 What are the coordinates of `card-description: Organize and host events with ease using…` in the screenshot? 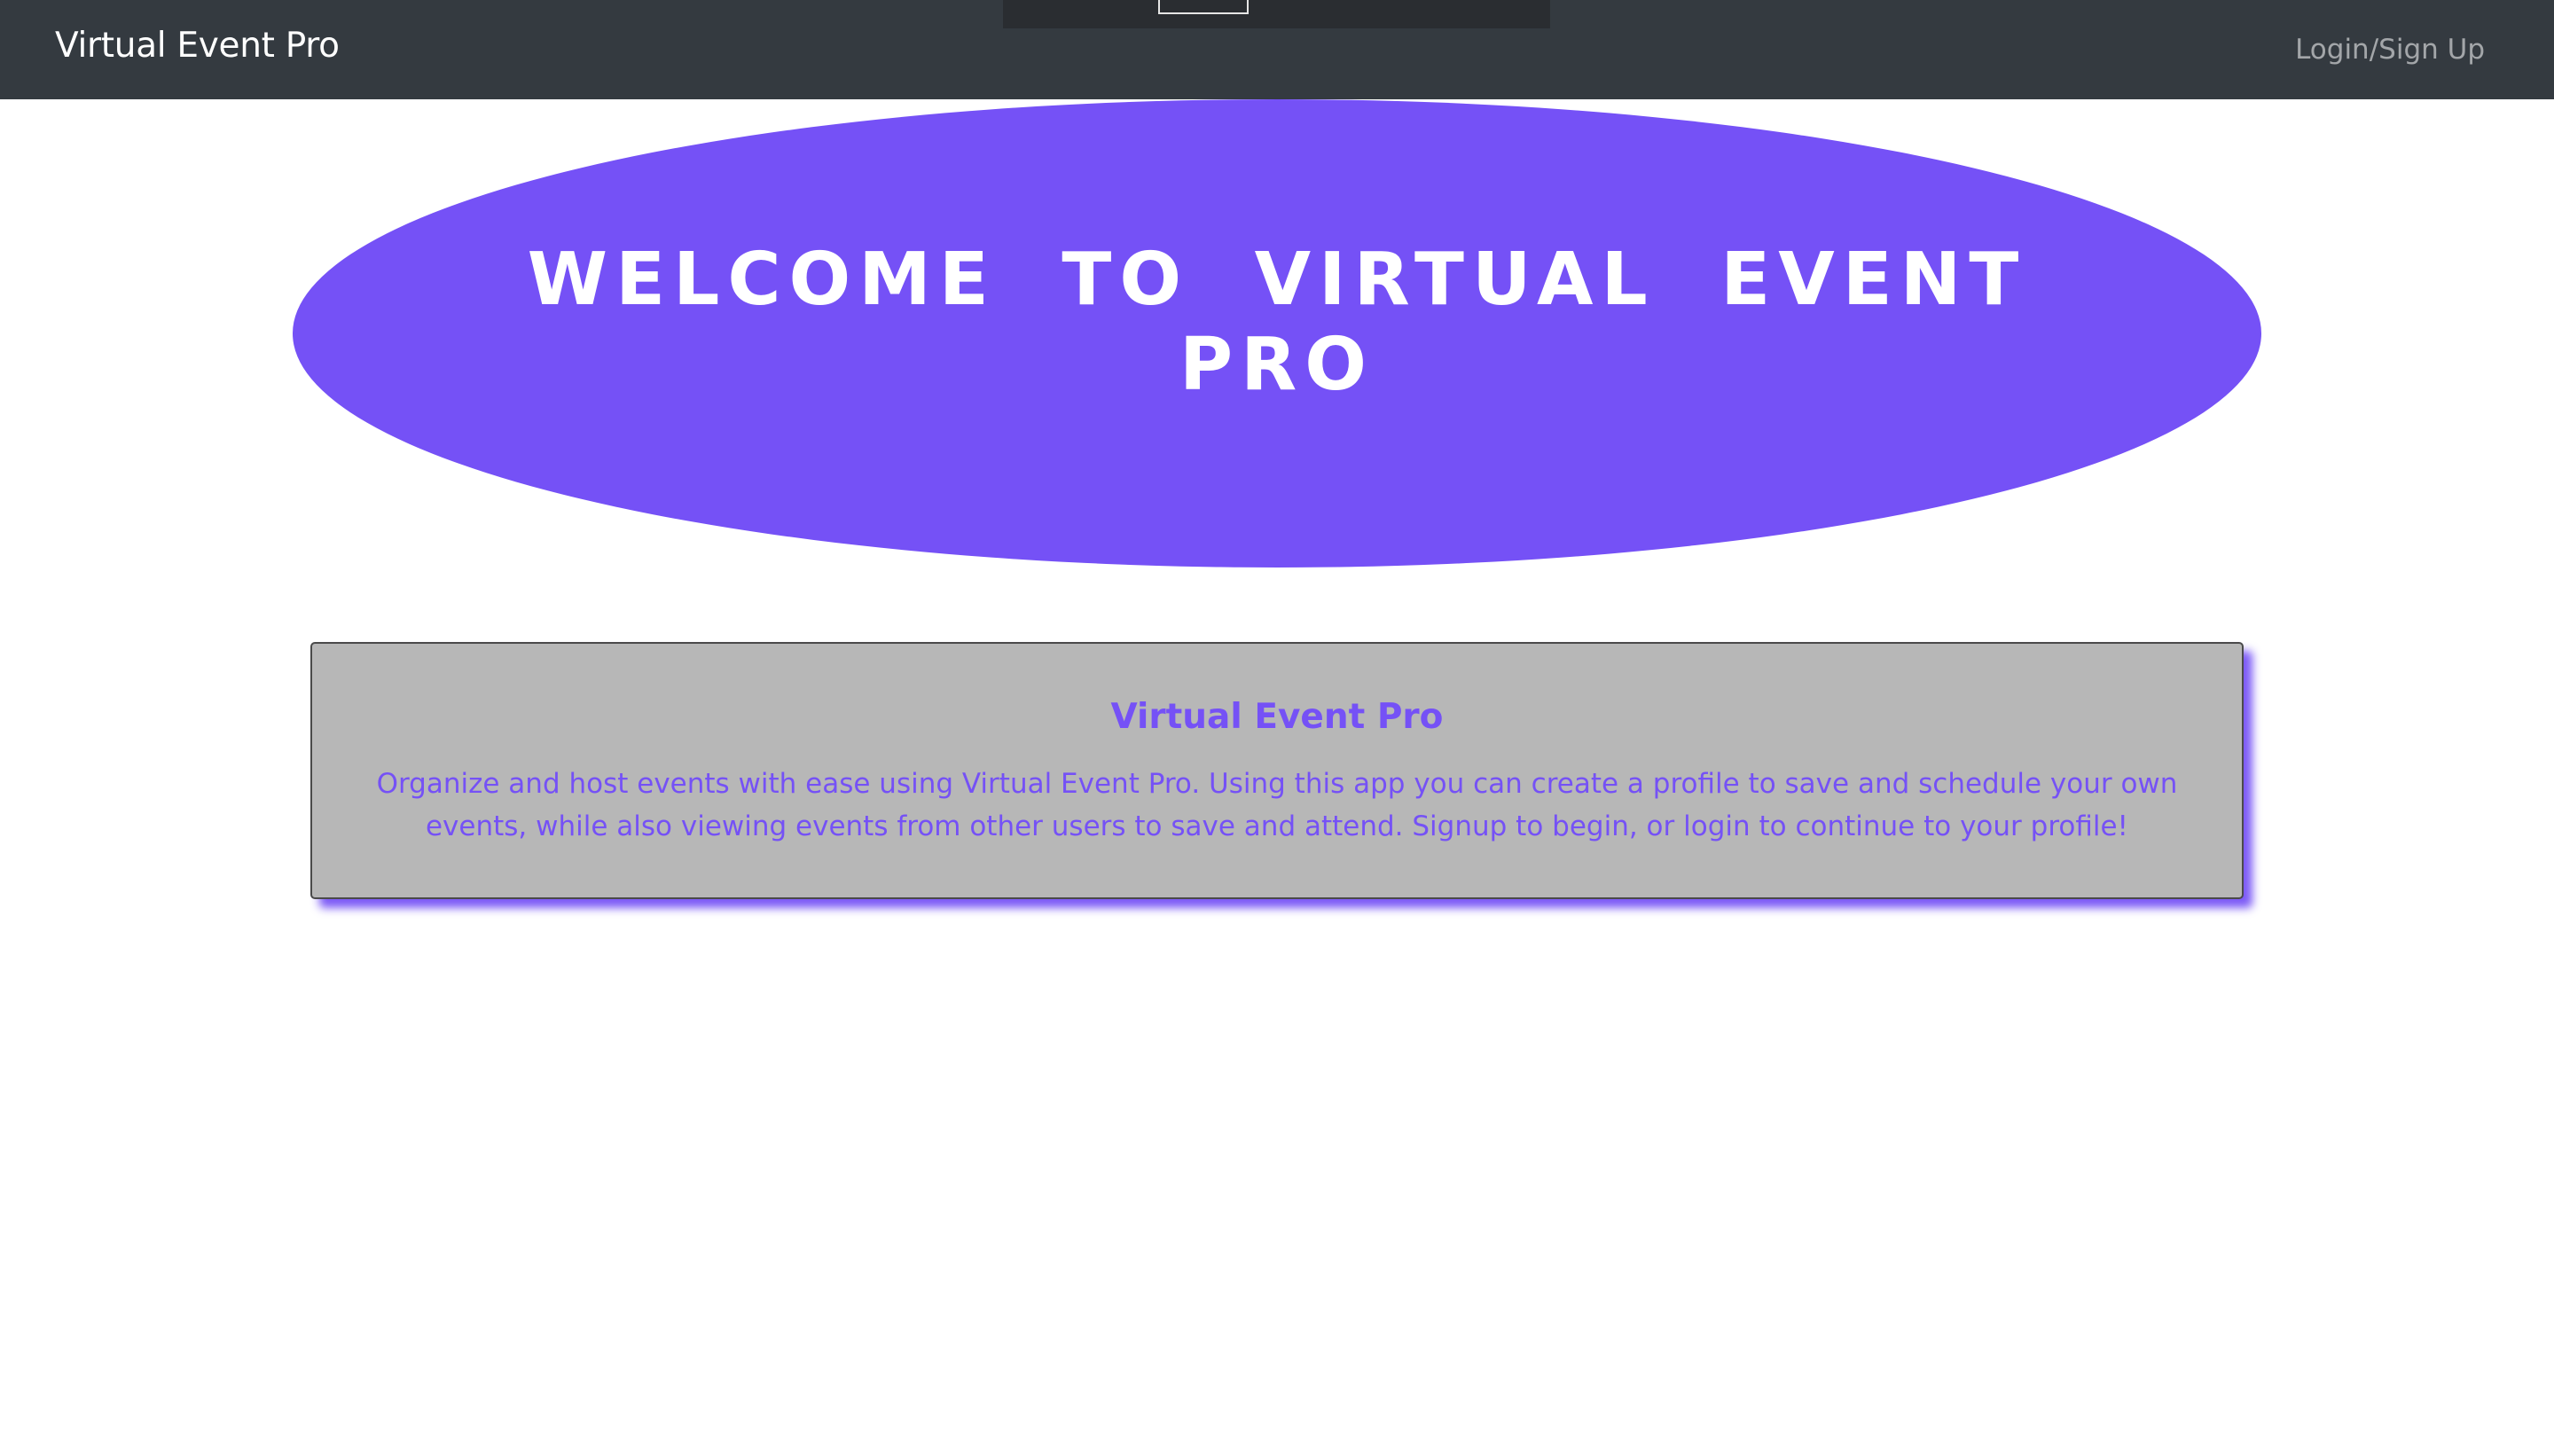 It's located at (1277, 805).